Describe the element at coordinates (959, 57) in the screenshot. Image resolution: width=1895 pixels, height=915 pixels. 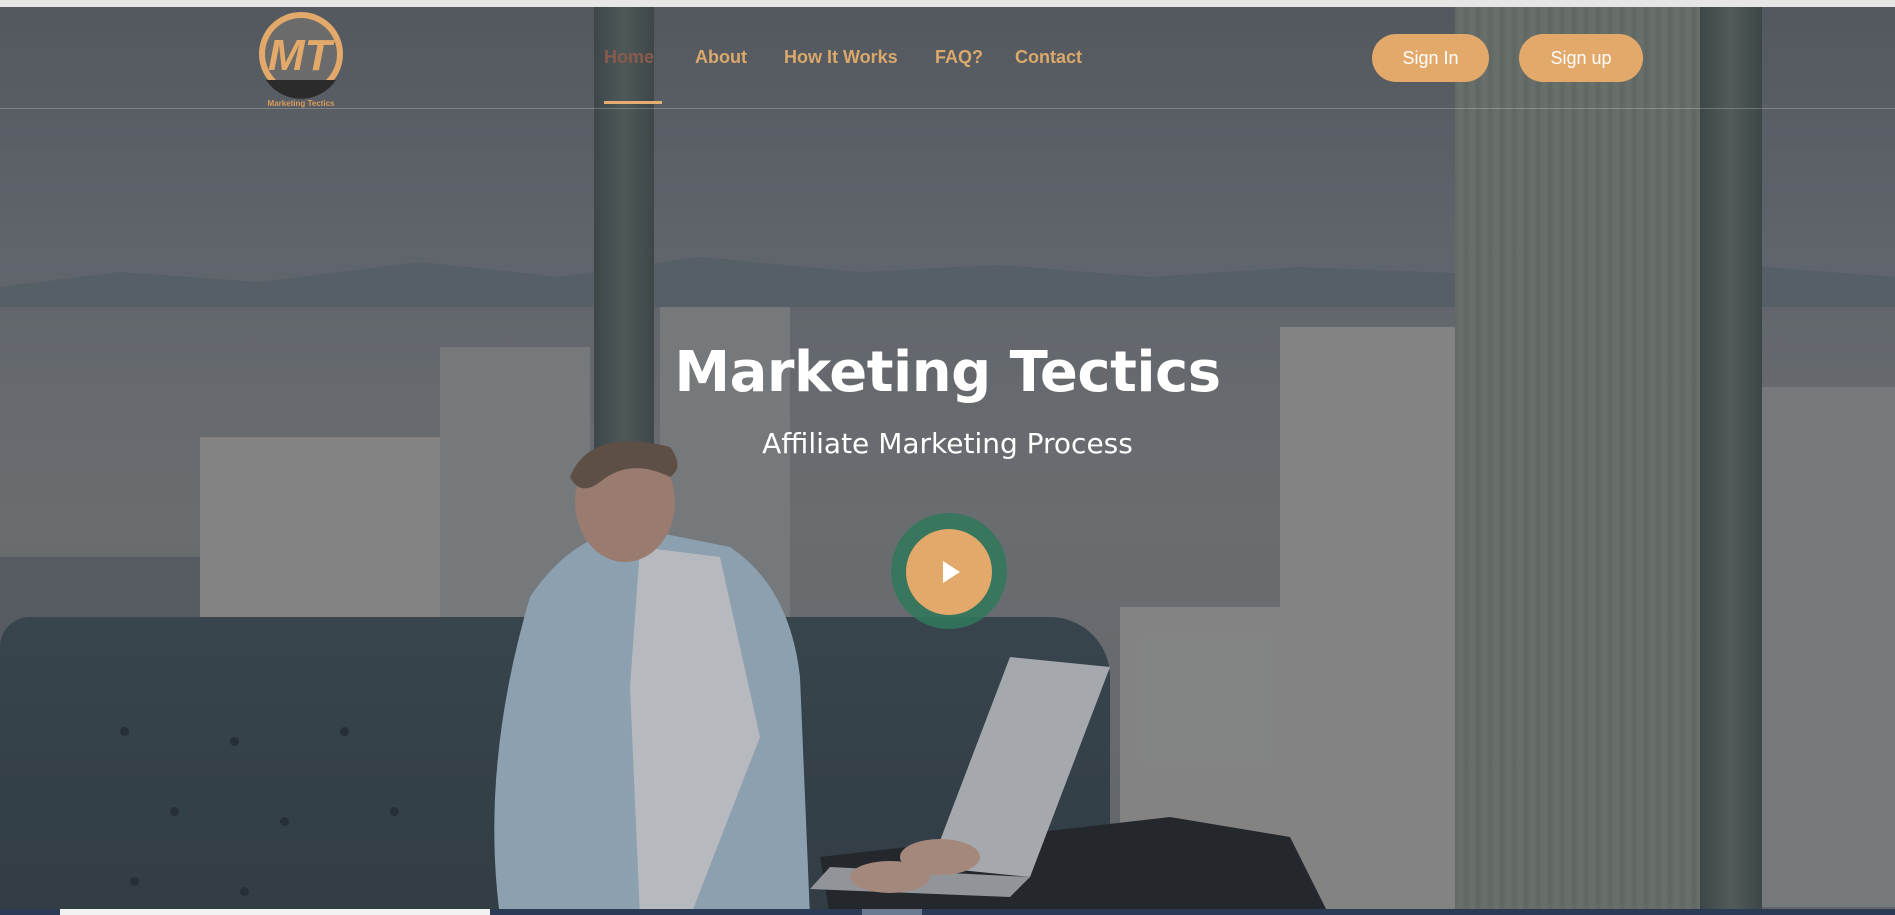
I see `nav-faq: FAQ?` at that location.